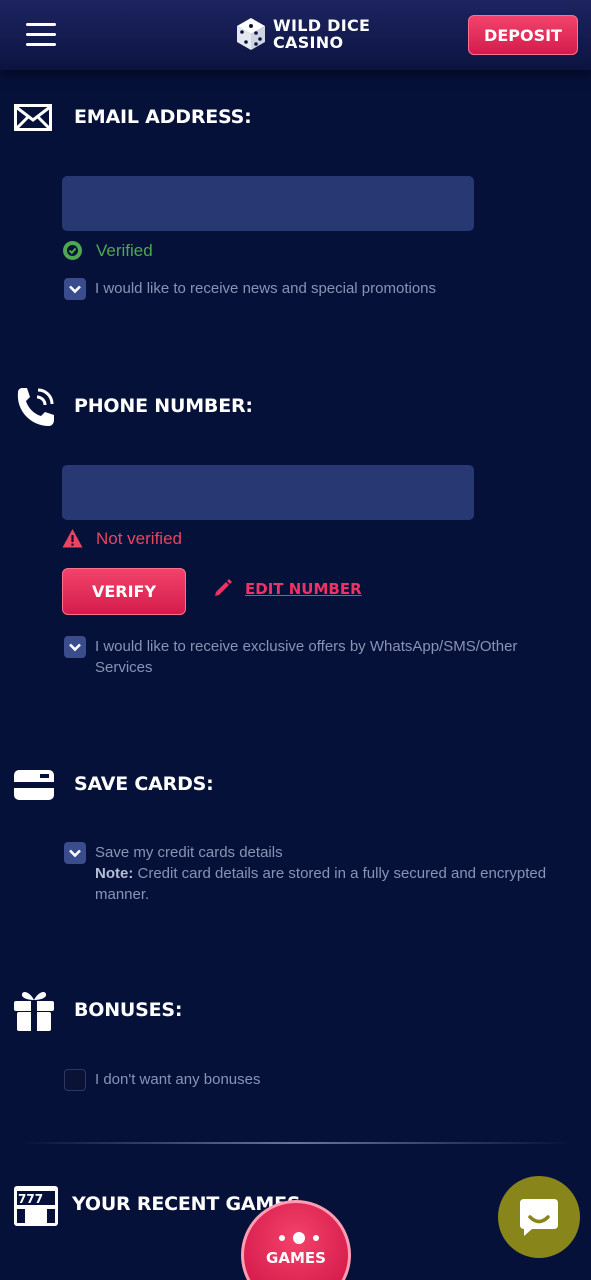 The height and width of the screenshot is (1280, 591). I want to click on deposit-button: DEPOSIT, so click(523, 35).